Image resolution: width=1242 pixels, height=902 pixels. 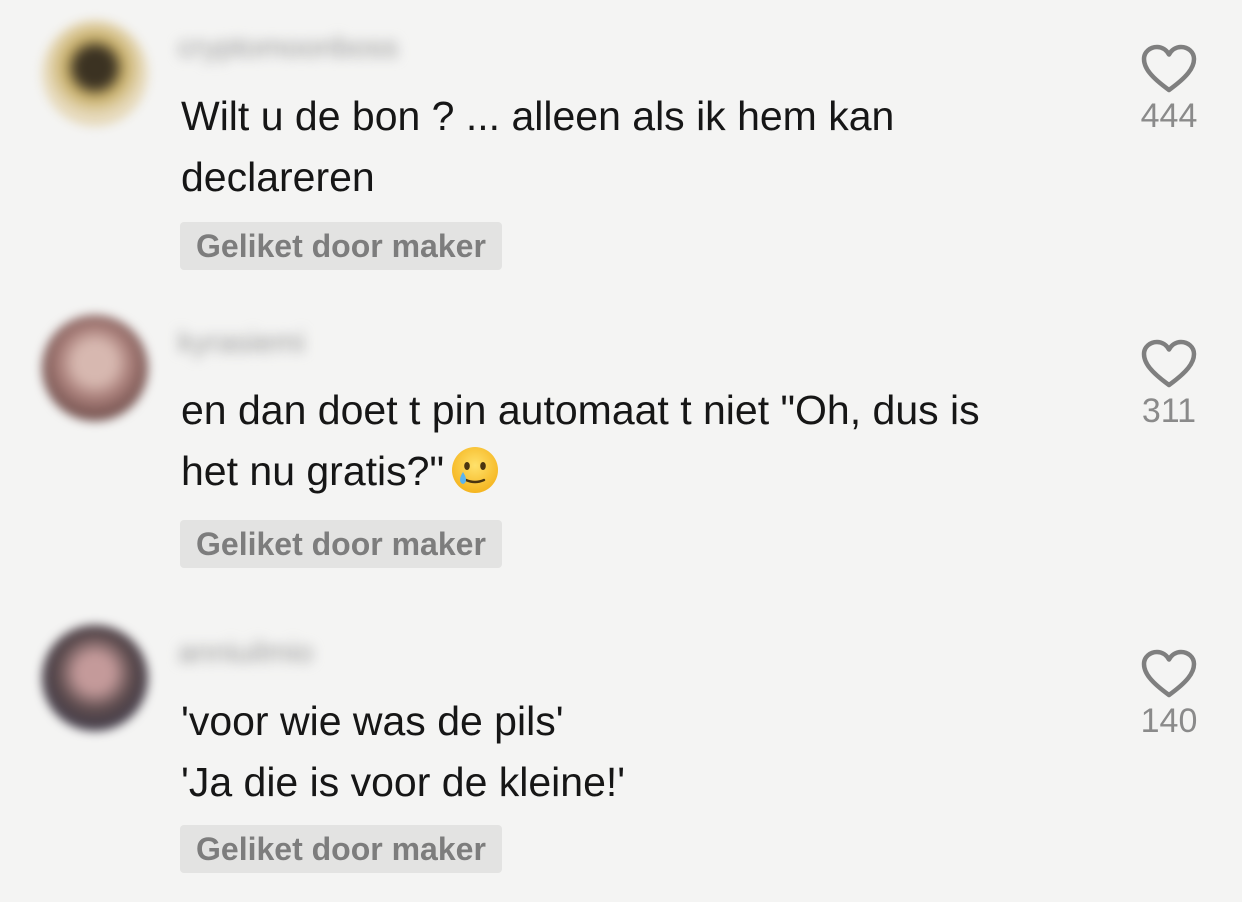 I want to click on username: kyrasiemi, so click(x=241, y=343).